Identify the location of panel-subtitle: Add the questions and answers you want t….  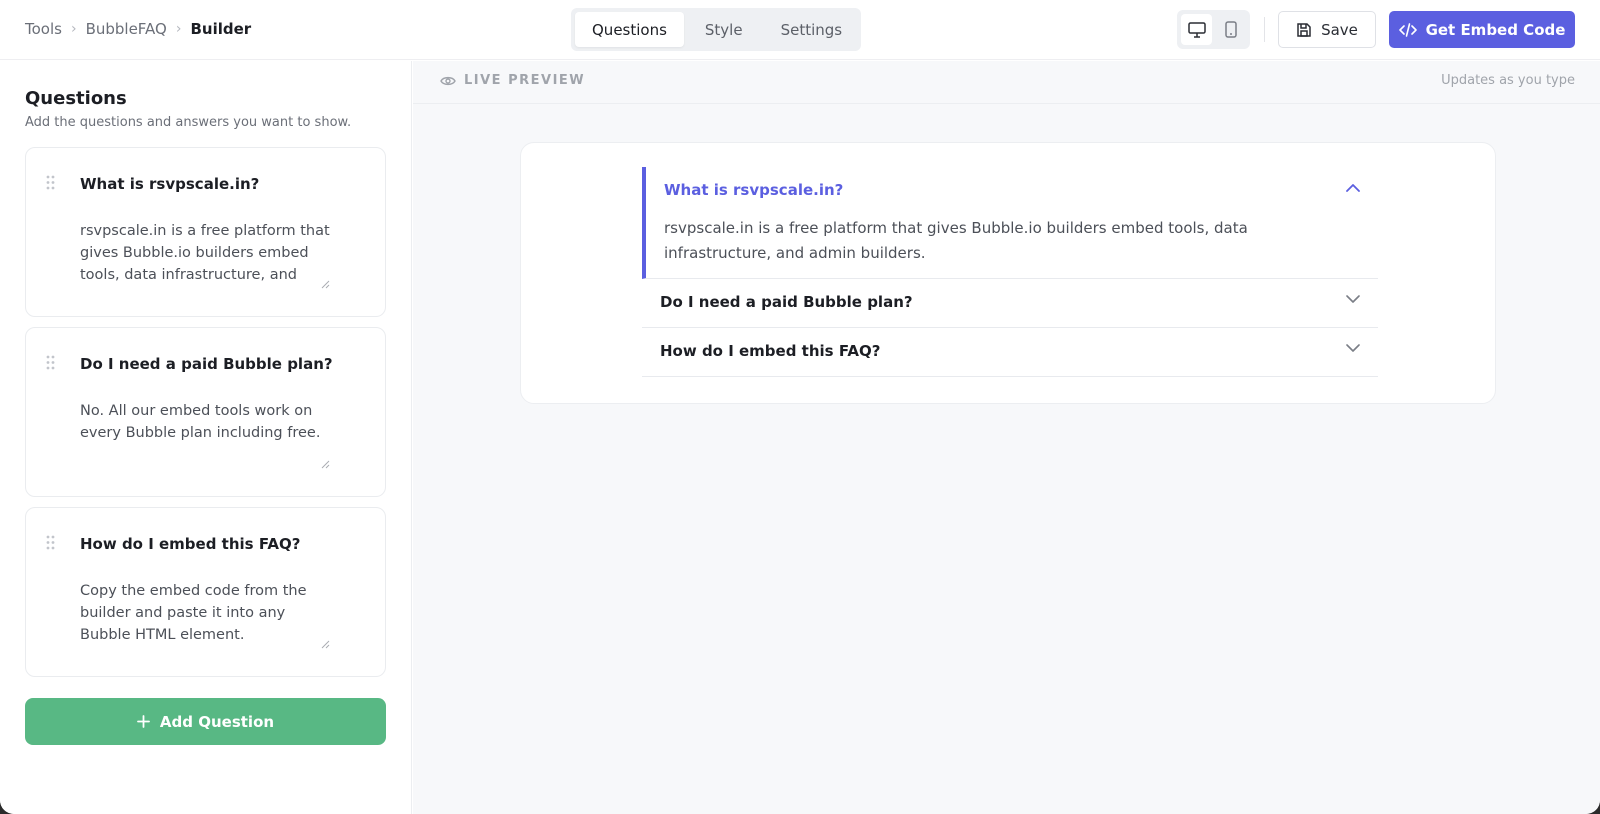
(188, 122).